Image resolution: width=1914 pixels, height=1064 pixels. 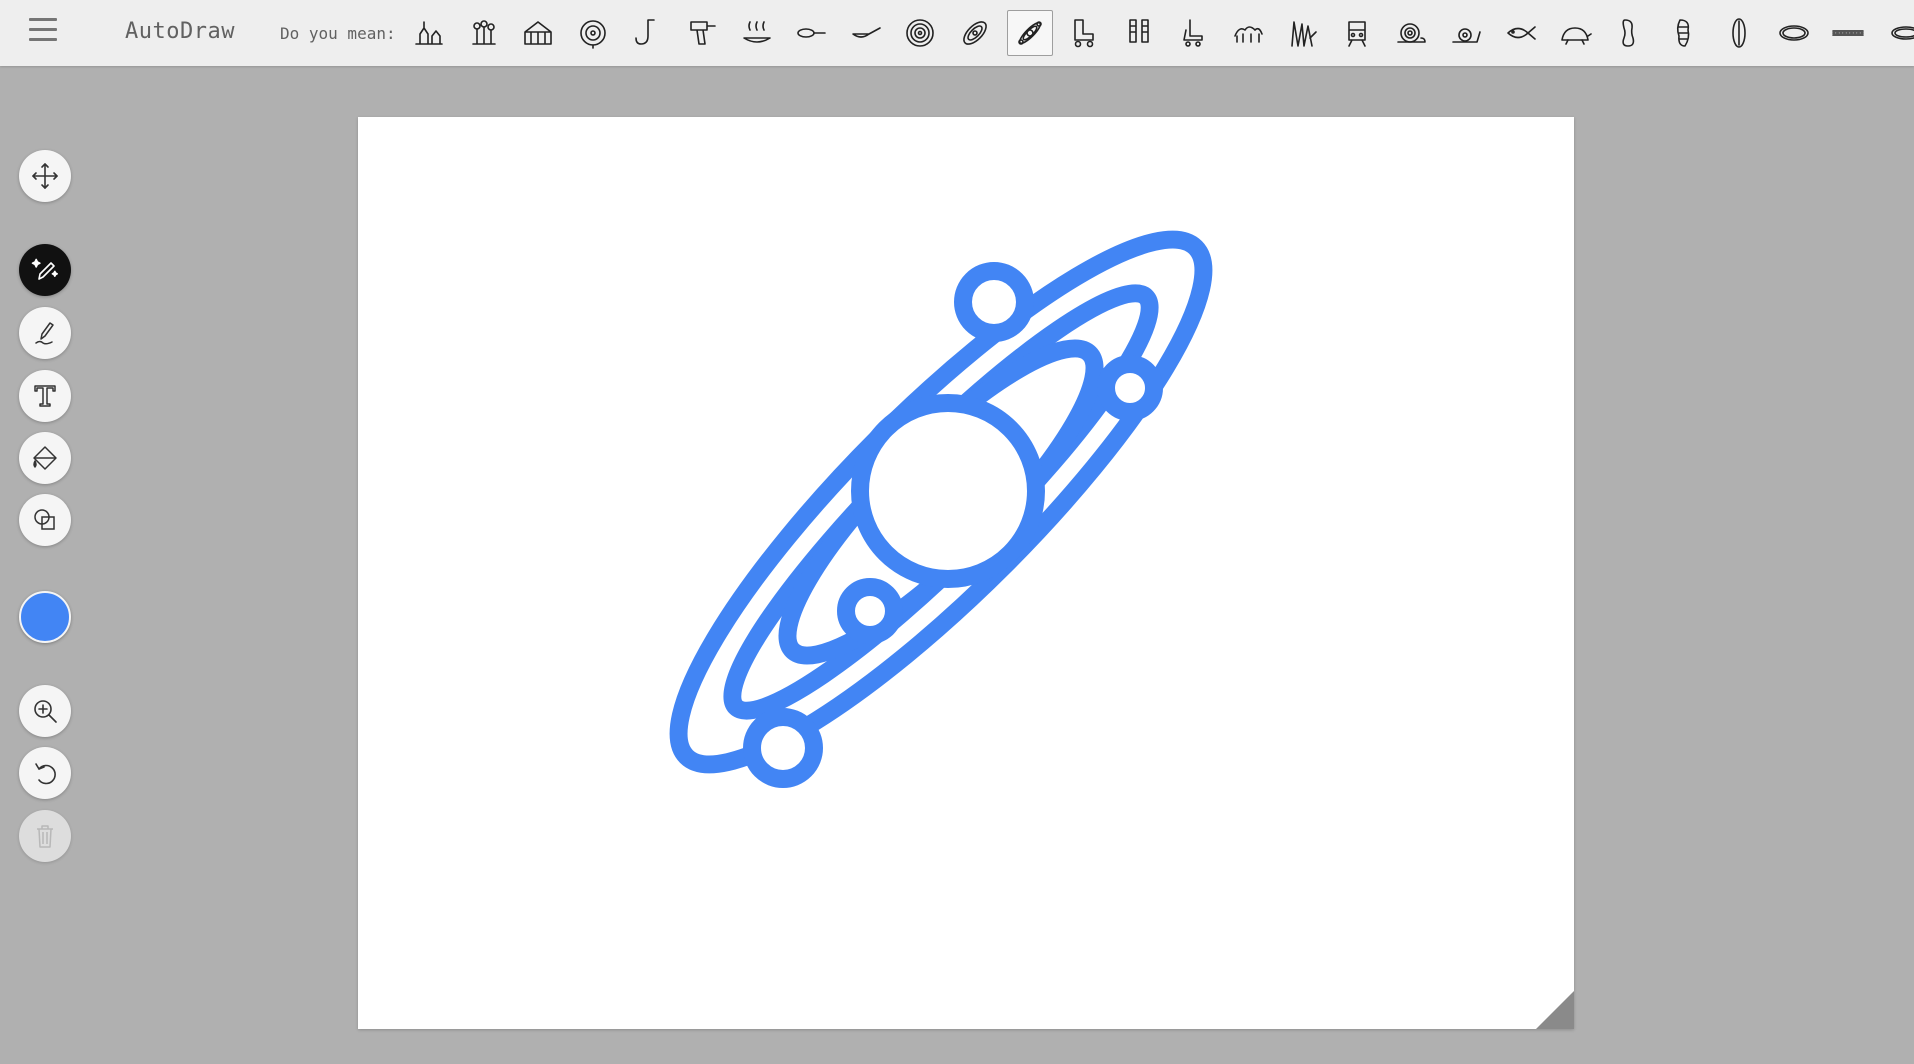 I want to click on undo-tool-button, so click(x=45, y=773).